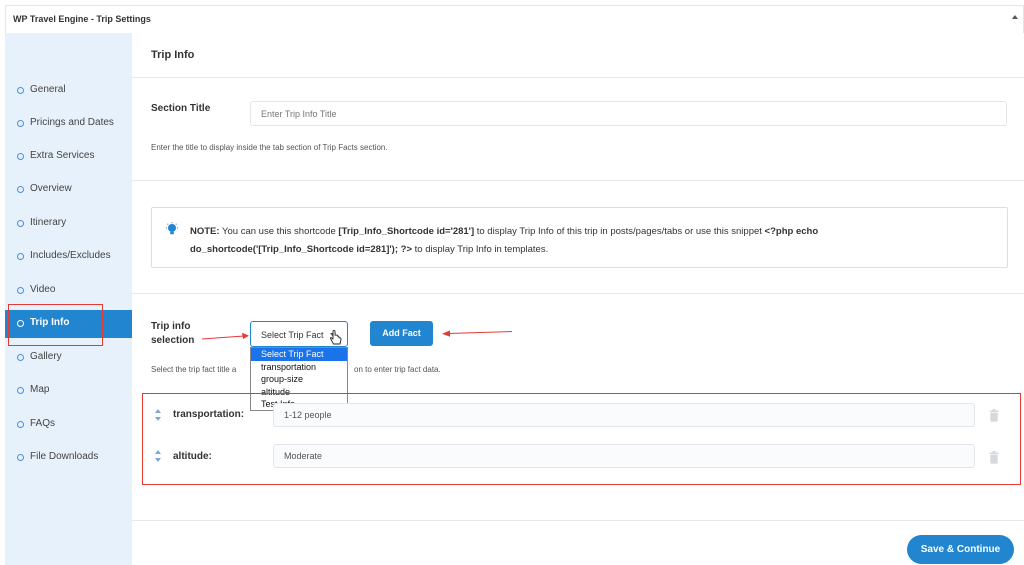  I want to click on sidebar-item-label: Includes/Excludes, so click(70, 255).